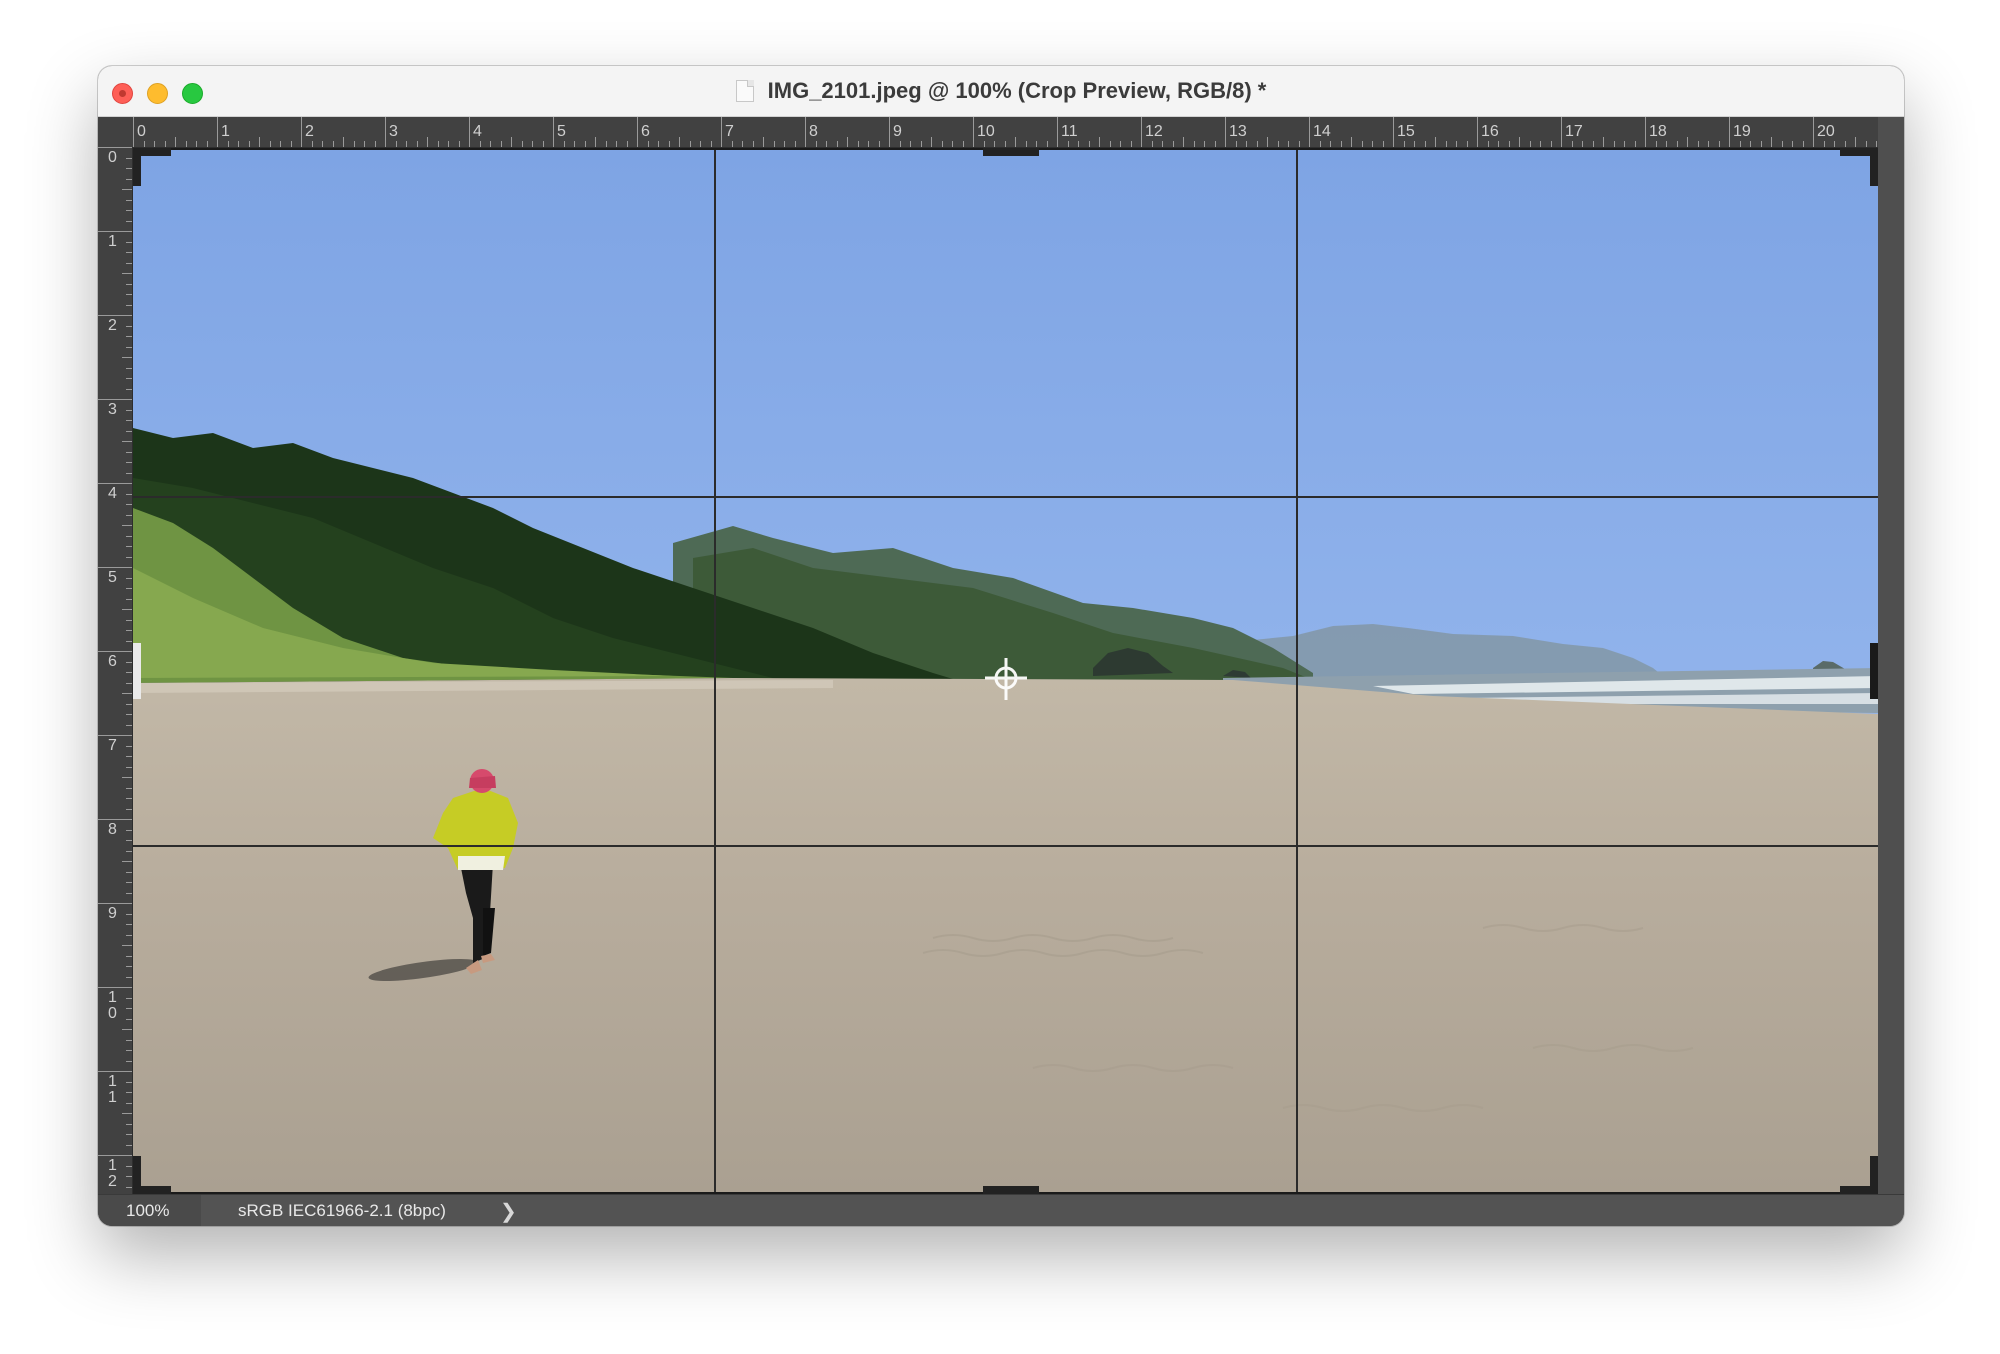 Image resolution: width=2000 pixels, height=1354 pixels. What do you see at coordinates (813, 131) in the screenshot?
I see `ruler-label: 8` at bounding box center [813, 131].